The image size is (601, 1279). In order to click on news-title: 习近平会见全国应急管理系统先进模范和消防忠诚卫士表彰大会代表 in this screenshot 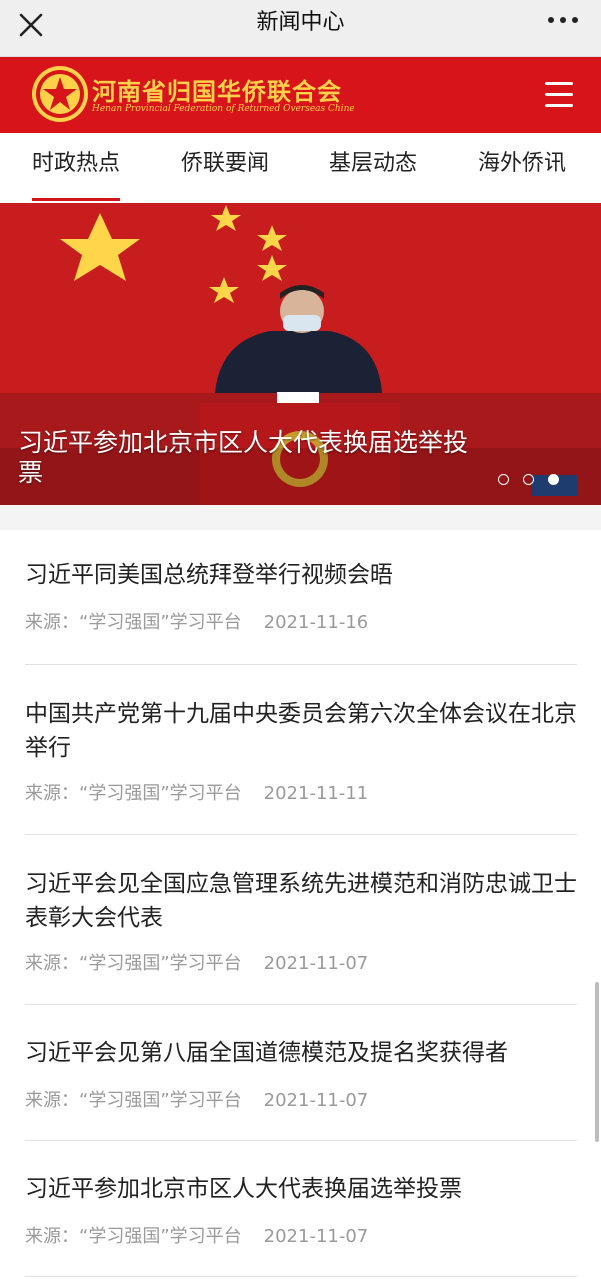, I will do `click(301, 901)`.